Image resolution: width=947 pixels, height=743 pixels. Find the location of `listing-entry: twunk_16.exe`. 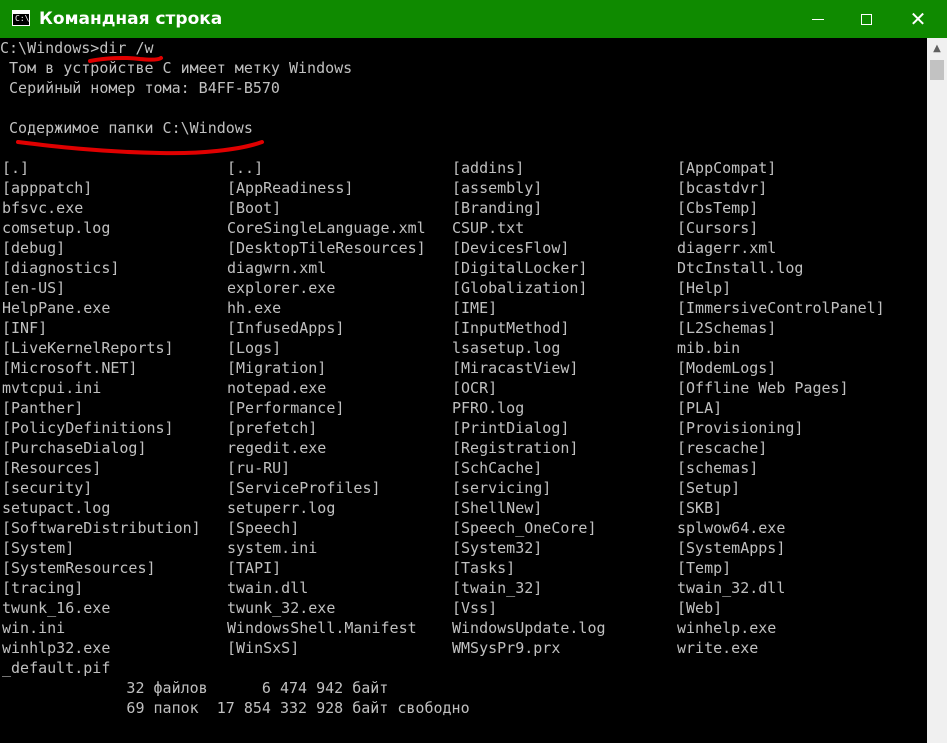

listing-entry: twunk_16.exe is located at coordinates (56, 608).